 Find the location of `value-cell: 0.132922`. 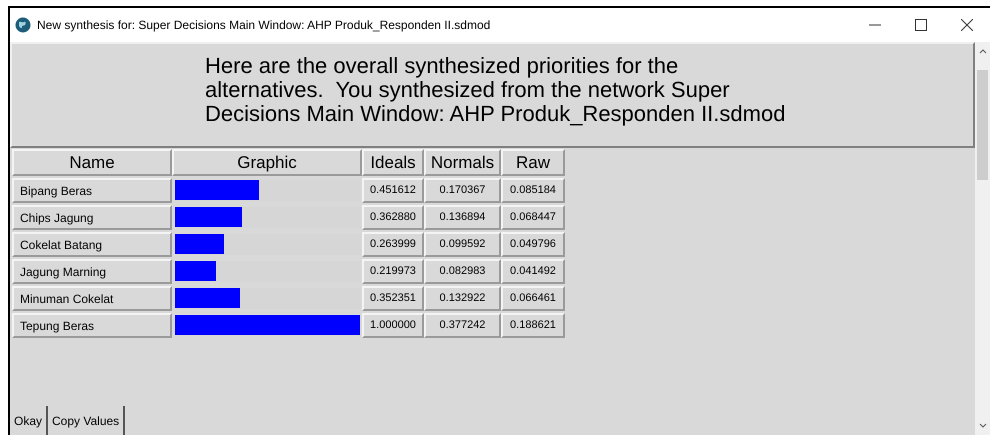

value-cell: 0.132922 is located at coordinates (462, 298).